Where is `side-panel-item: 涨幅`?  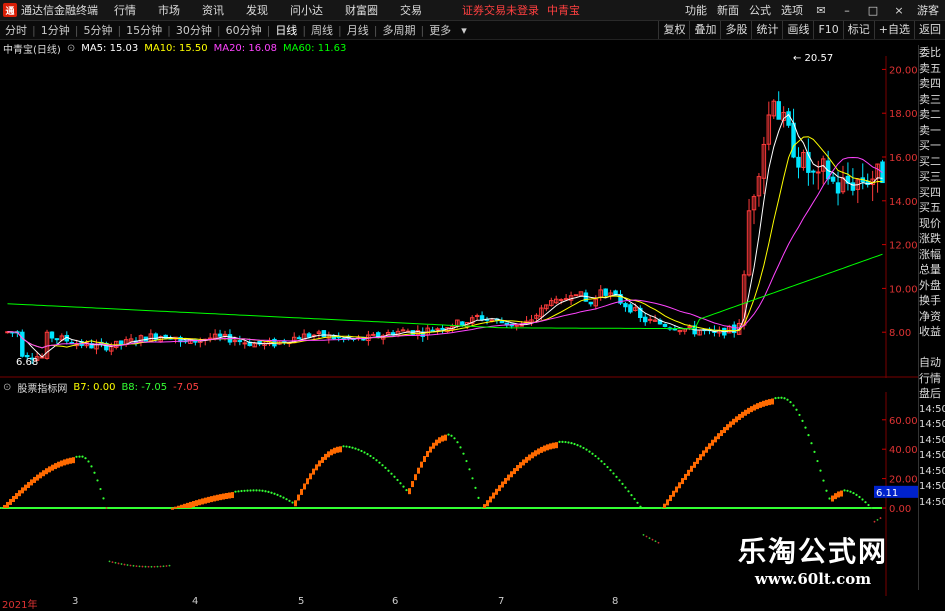 side-panel-item: 涨幅 is located at coordinates (932, 255).